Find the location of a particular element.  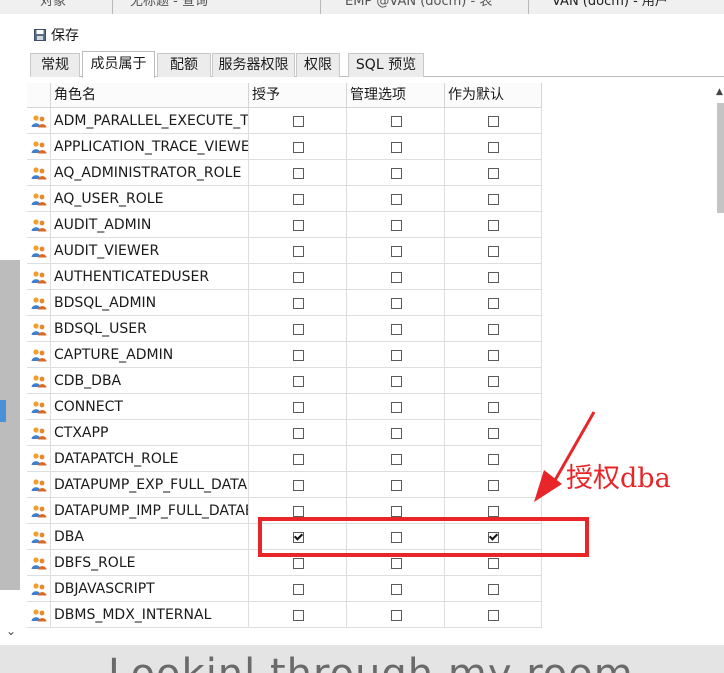

table-row: AQ_ADMINISTRATOR_ROLE is located at coordinates (284, 173).